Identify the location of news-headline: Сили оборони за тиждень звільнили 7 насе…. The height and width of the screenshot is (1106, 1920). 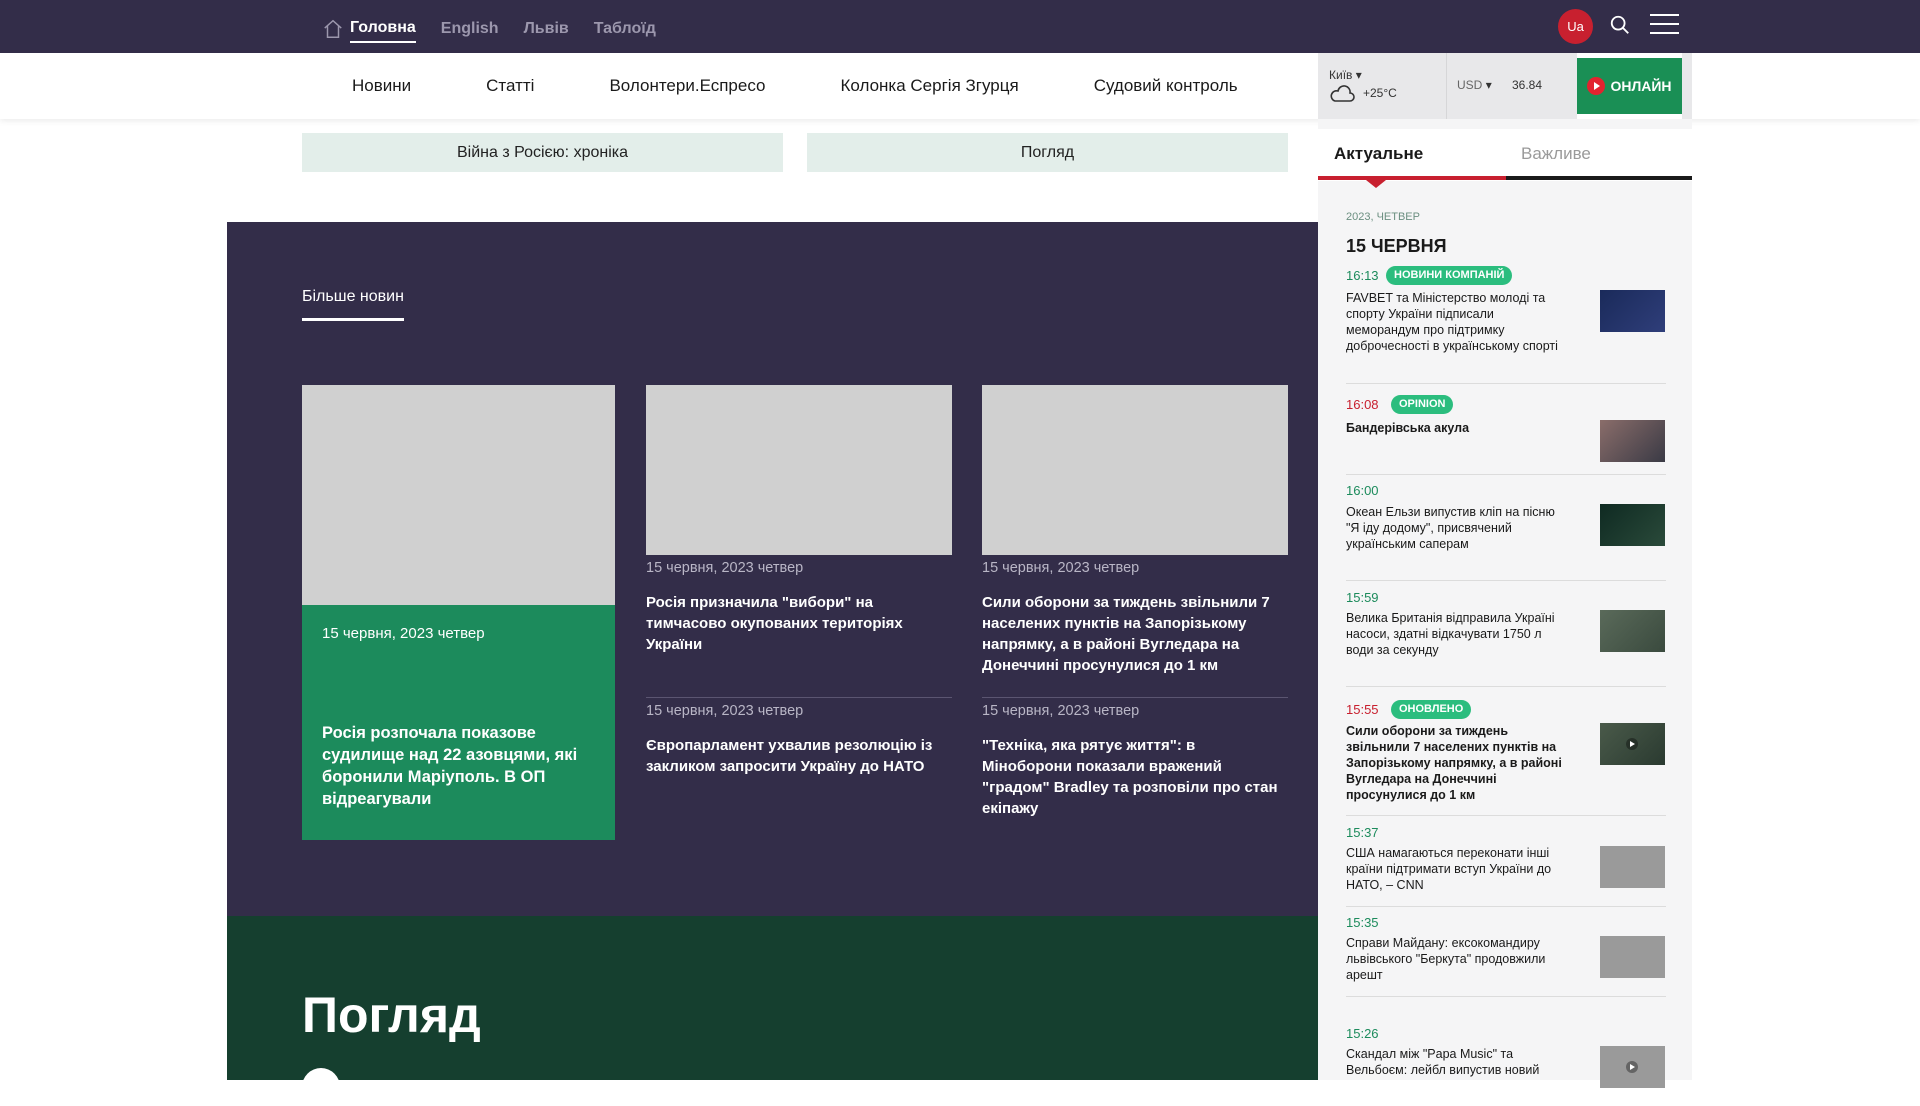
(1458, 763).